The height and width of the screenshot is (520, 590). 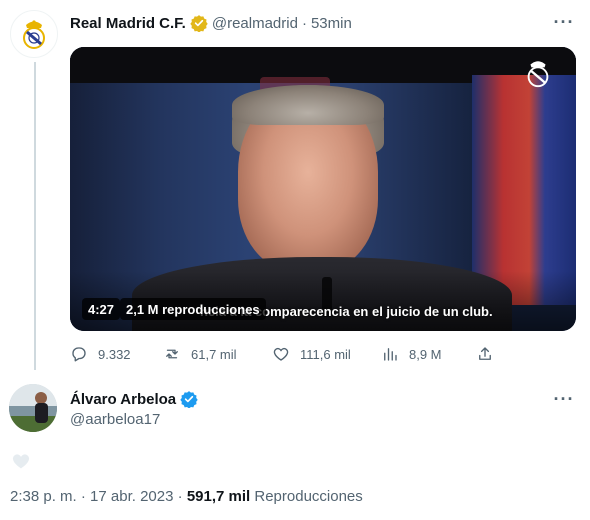 I want to click on real-madrid-watermark-icon, so click(x=538, y=74).